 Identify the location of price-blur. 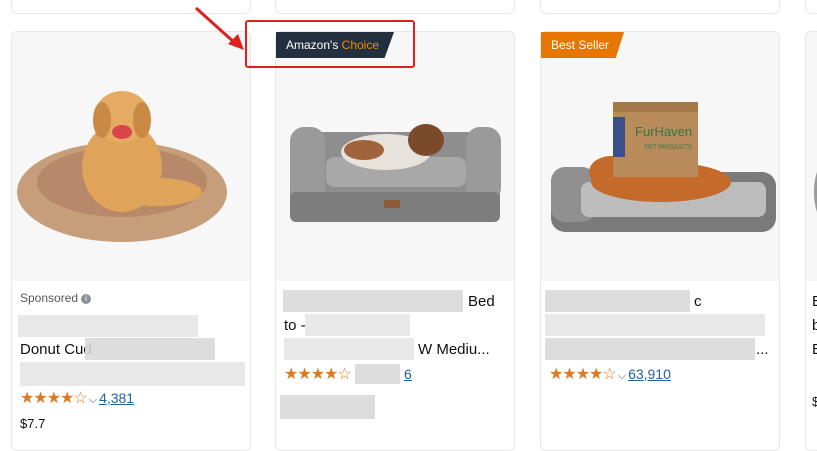
(327, 407).